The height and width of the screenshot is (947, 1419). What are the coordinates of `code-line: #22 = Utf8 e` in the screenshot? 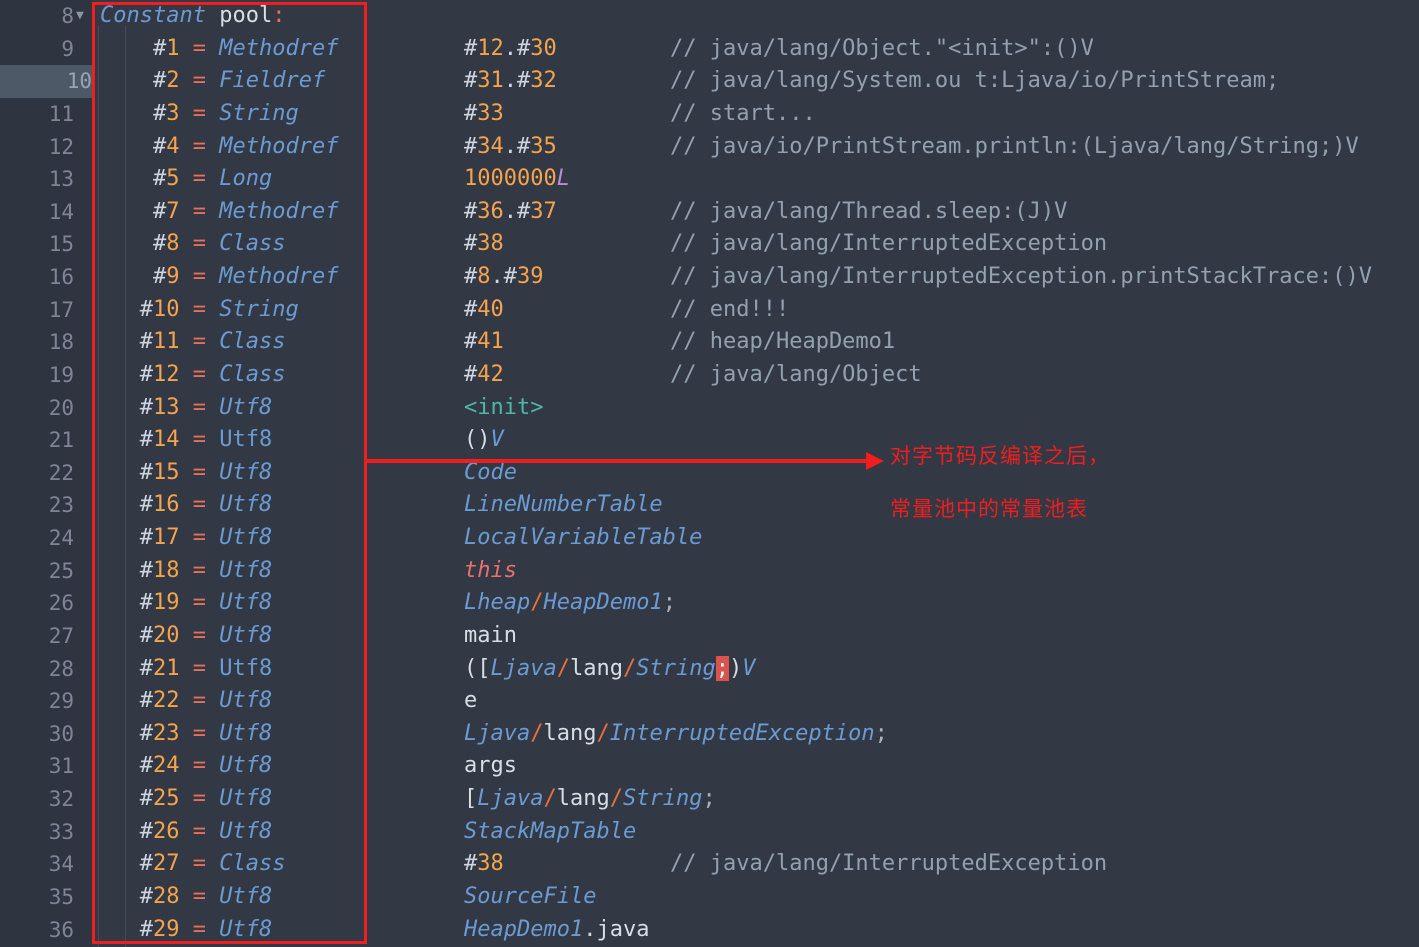 It's located at (755, 701).